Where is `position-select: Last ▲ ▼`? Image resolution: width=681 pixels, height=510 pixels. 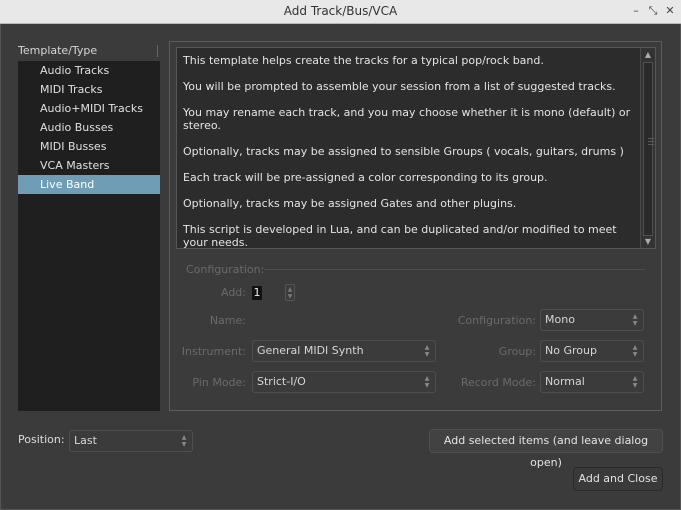 position-select: Last ▲ ▼ is located at coordinates (131, 441).